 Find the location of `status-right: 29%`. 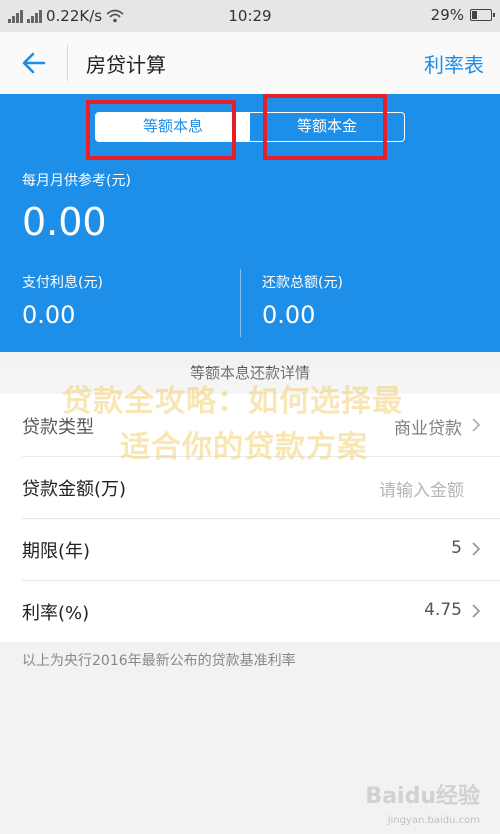

status-right: 29% is located at coordinates (462, 15).